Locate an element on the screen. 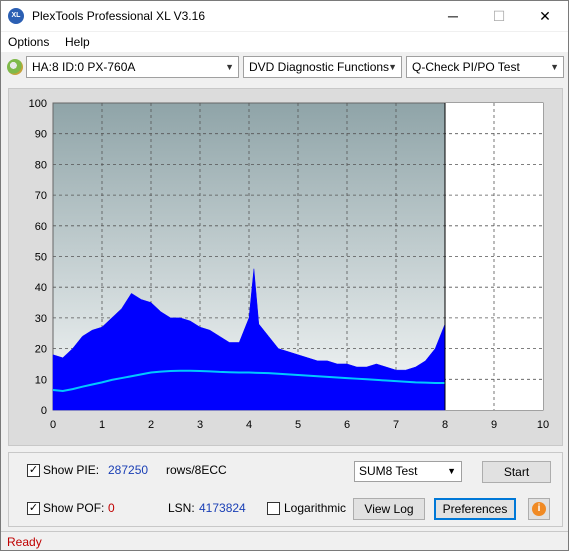 The width and height of the screenshot is (569, 551). preferences-button: Preferences is located at coordinates (475, 509).